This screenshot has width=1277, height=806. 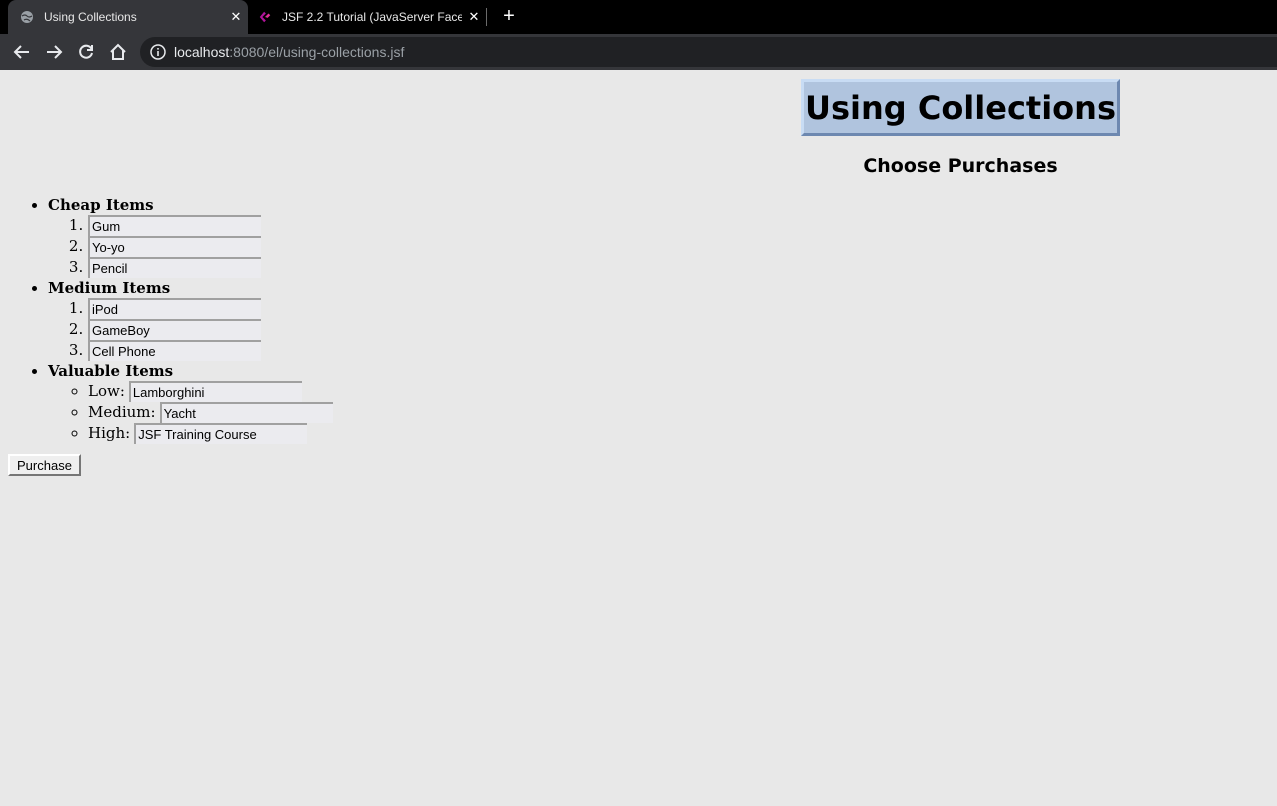 What do you see at coordinates (960, 166) in the screenshot?
I see `page-subtitle: Choose Purchases` at bounding box center [960, 166].